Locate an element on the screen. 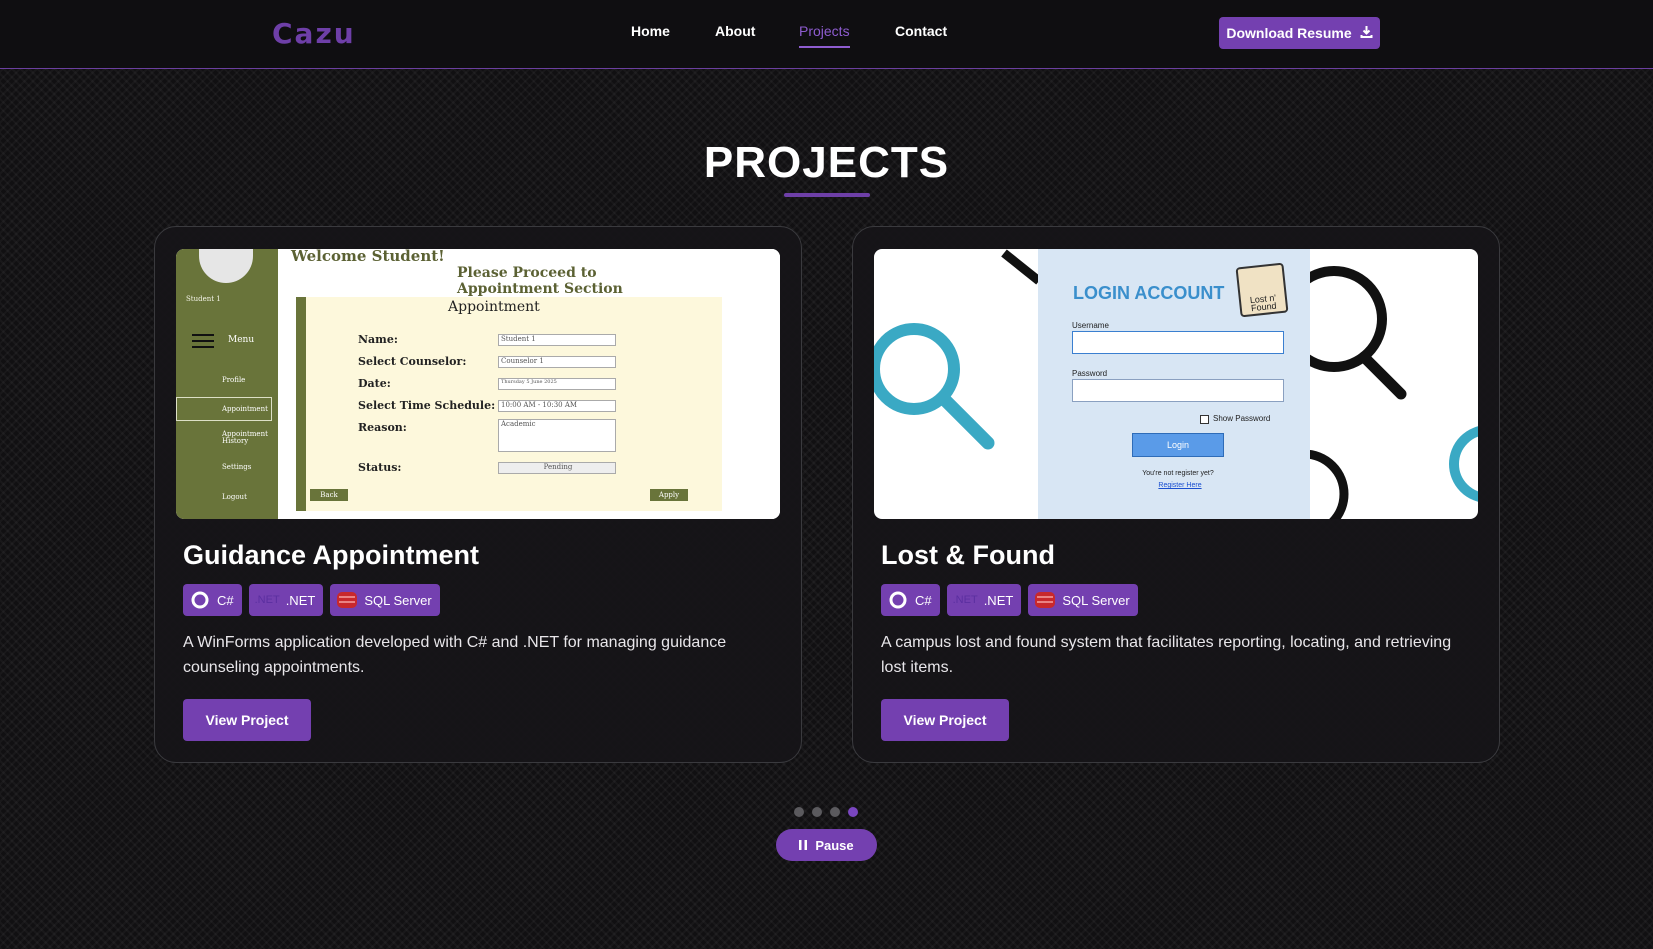 This screenshot has height=949, width=1653. title-underline is located at coordinates (827, 195).